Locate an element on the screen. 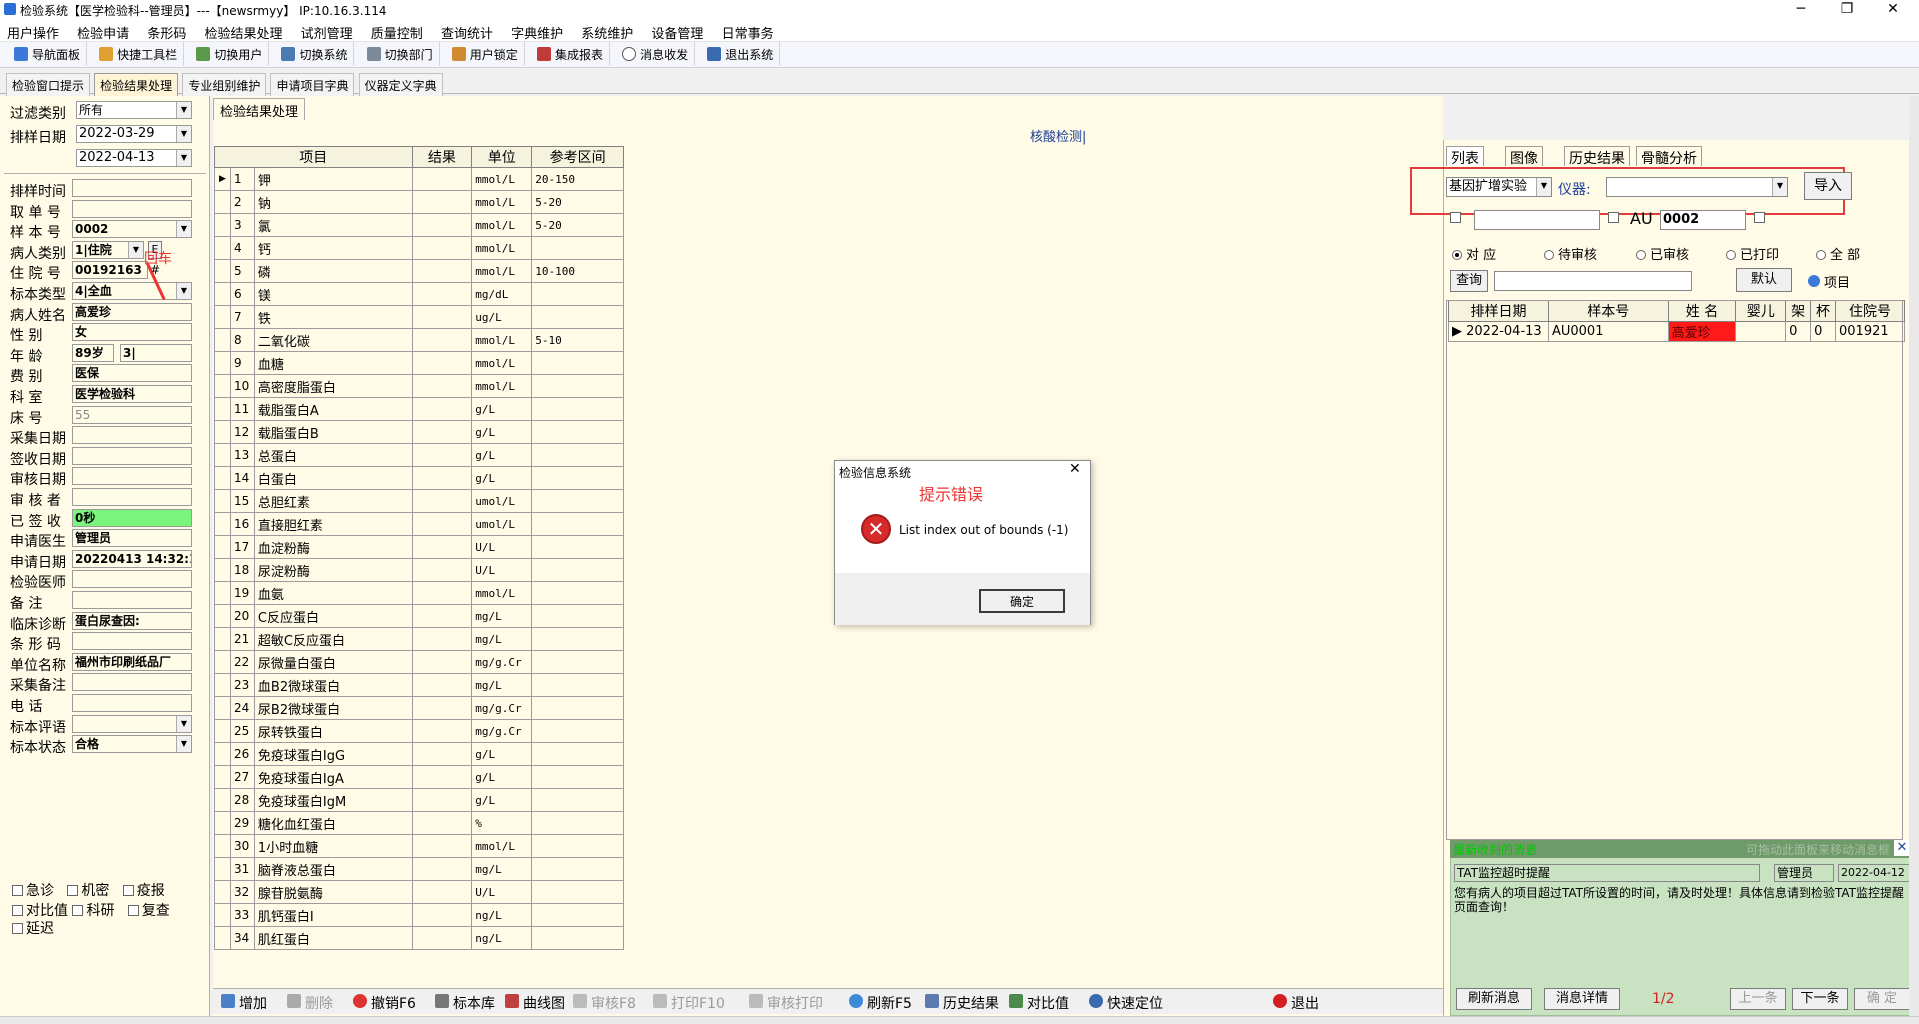 Image resolution: width=1919 pixels, height=1024 pixels. tab-request-dictionary: 申请项目字典 is located at coordinates (312, 85).